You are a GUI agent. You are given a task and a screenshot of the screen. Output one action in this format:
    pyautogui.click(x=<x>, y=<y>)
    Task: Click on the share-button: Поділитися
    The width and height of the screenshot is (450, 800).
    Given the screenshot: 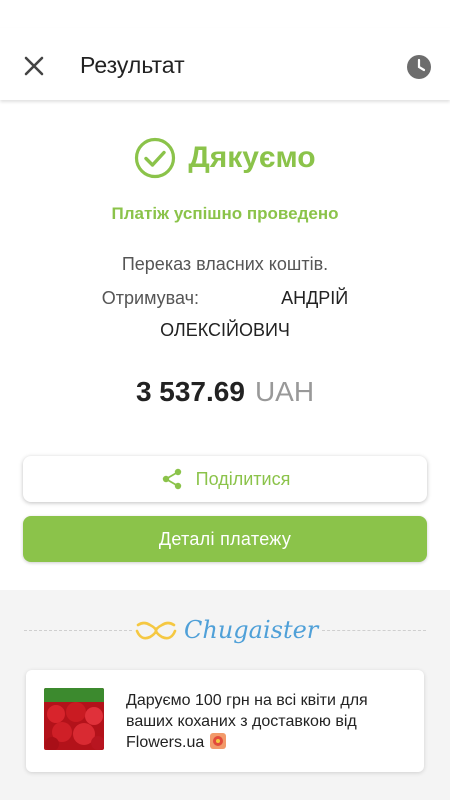 What is the action you would take?
    pyautogui.click(x=225, y=479)
    